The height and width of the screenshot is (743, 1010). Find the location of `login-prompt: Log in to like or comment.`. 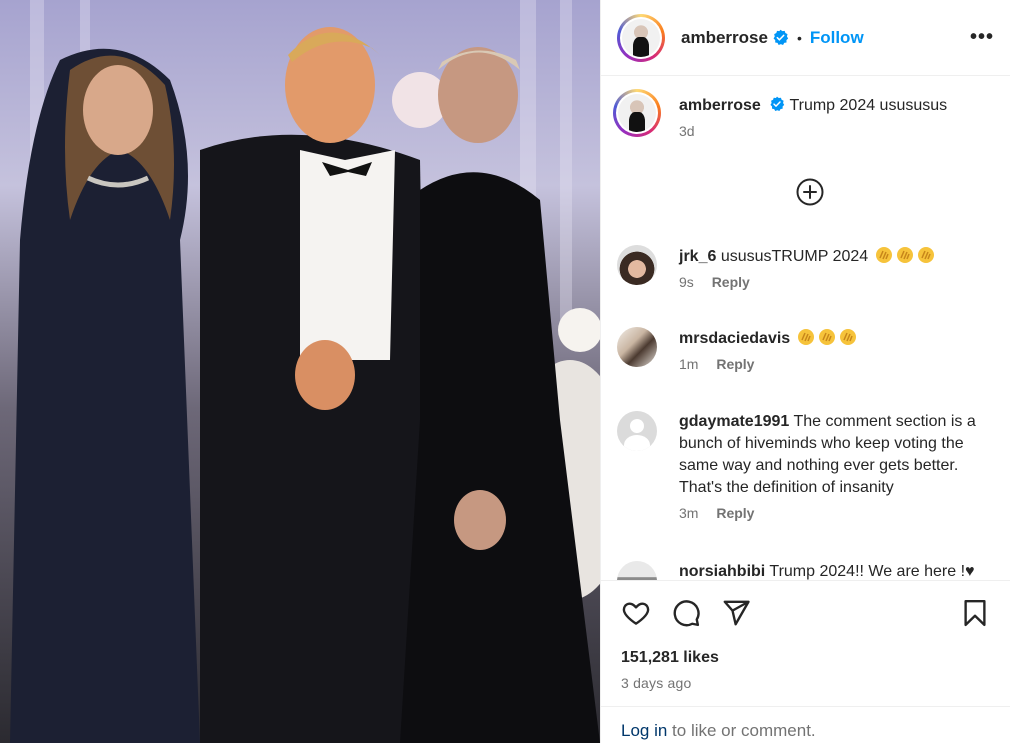

login-prompt: Log in to like or comment. is located at coordinates (805, 724).